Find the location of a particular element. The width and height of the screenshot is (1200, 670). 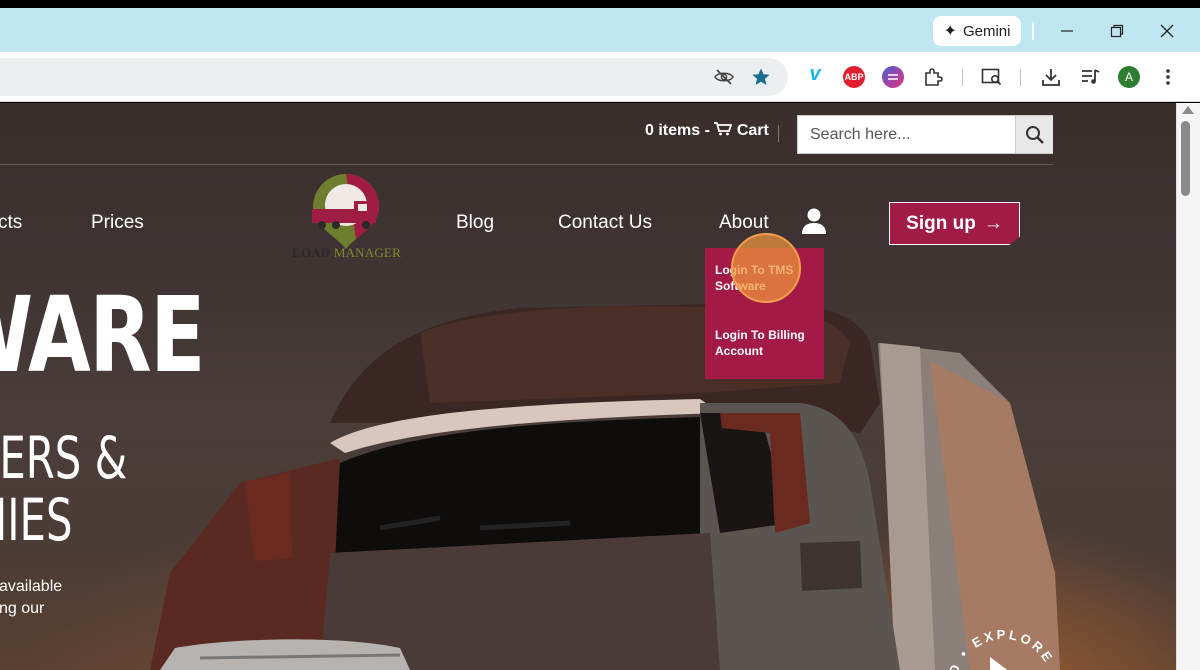

header-divider is located at coordinates (526, 164).